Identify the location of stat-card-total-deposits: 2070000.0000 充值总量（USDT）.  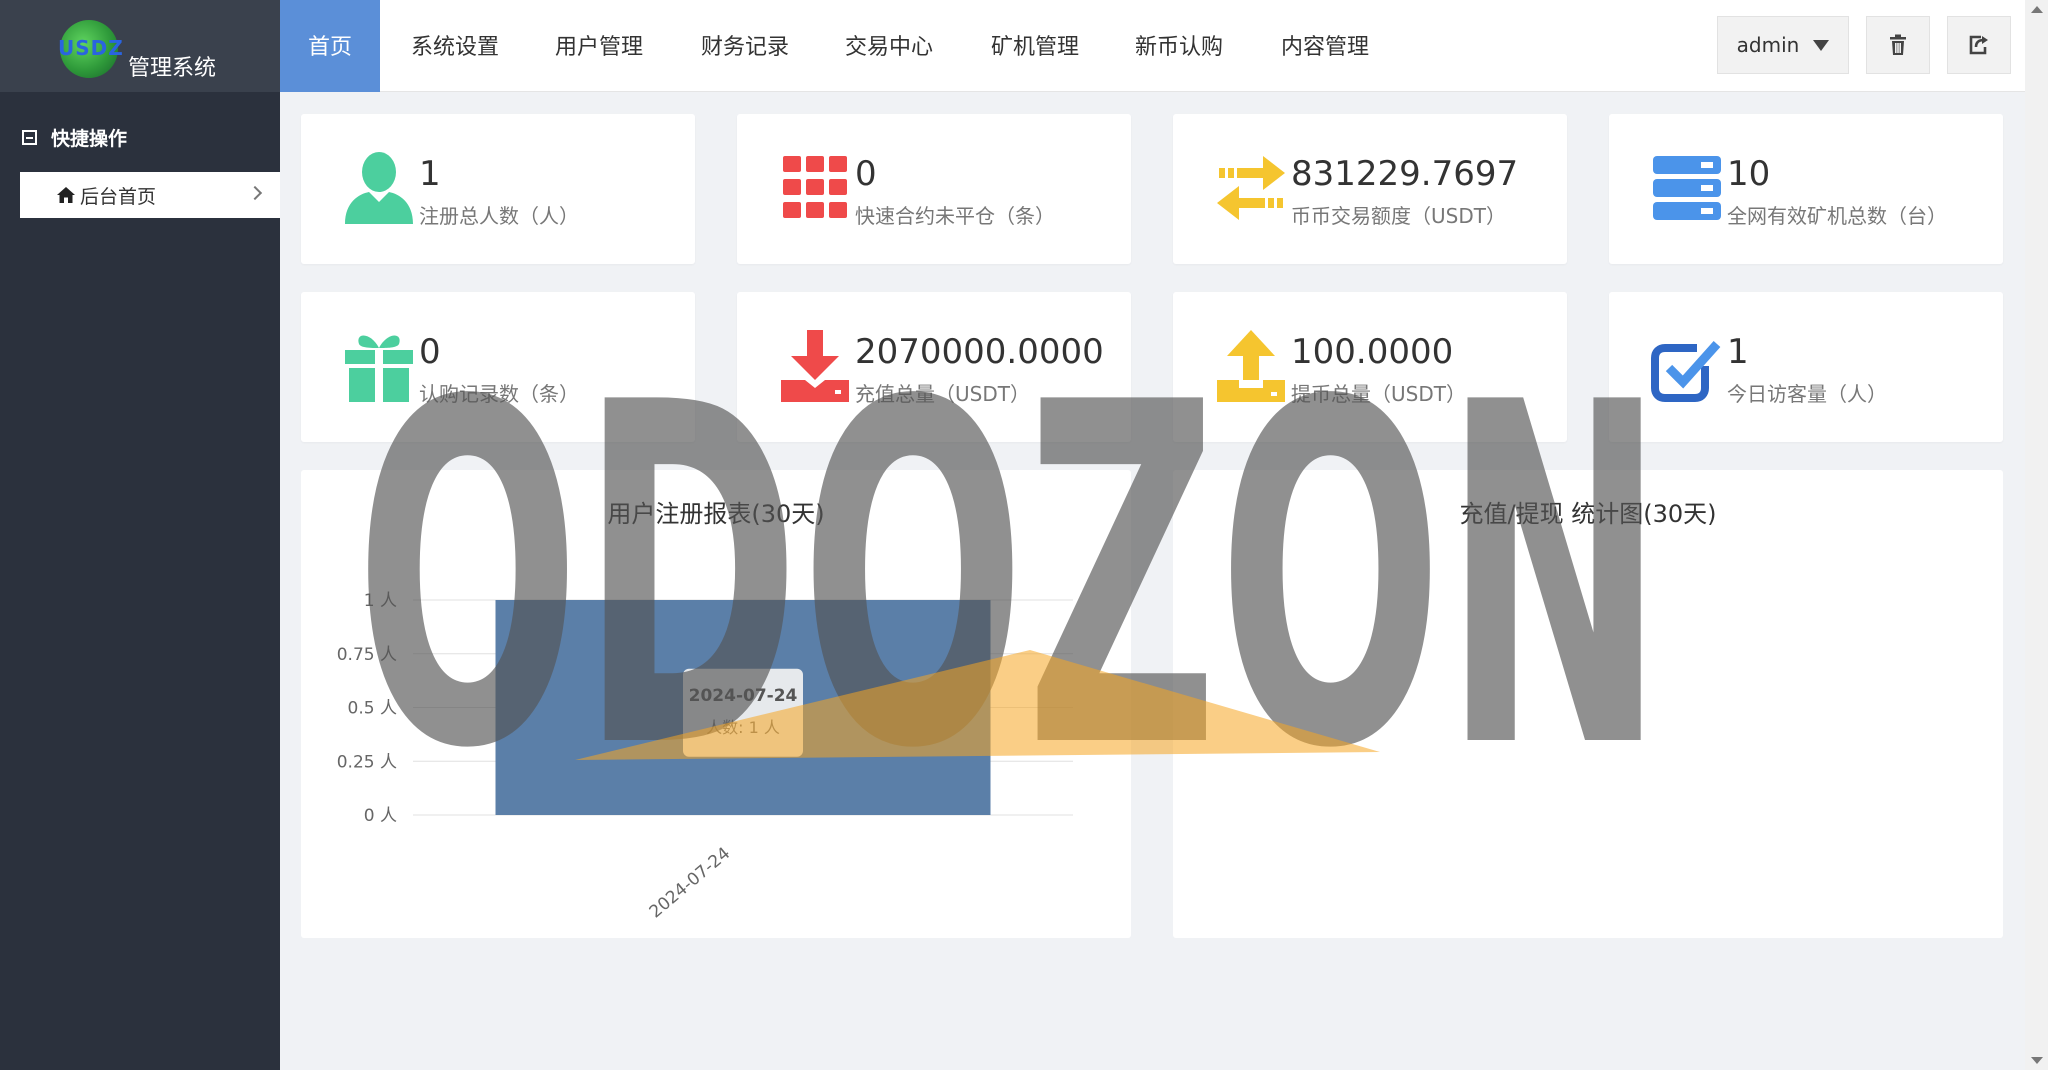
(934, 367).